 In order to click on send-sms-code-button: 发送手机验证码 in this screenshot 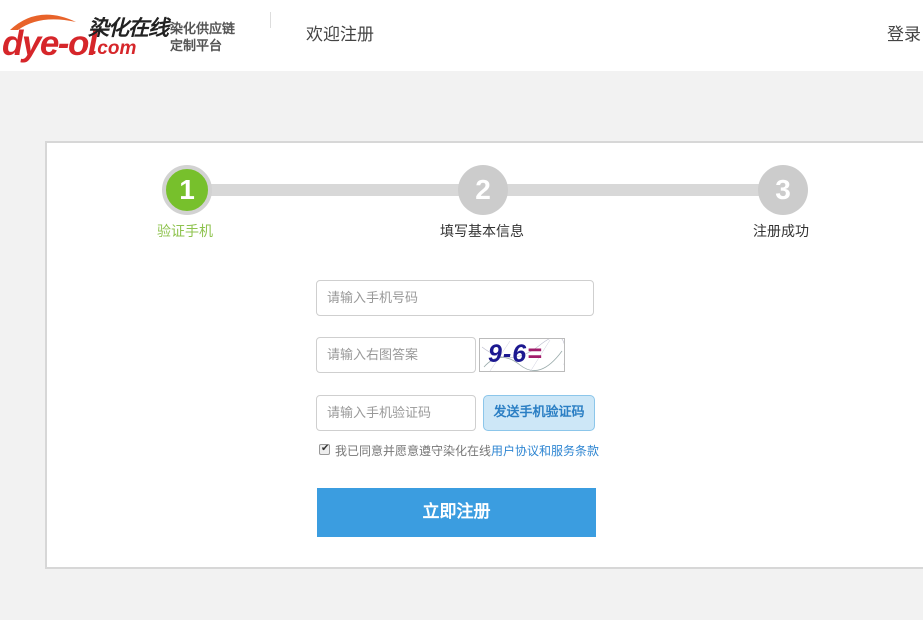, I will do `click(539, 413)`.